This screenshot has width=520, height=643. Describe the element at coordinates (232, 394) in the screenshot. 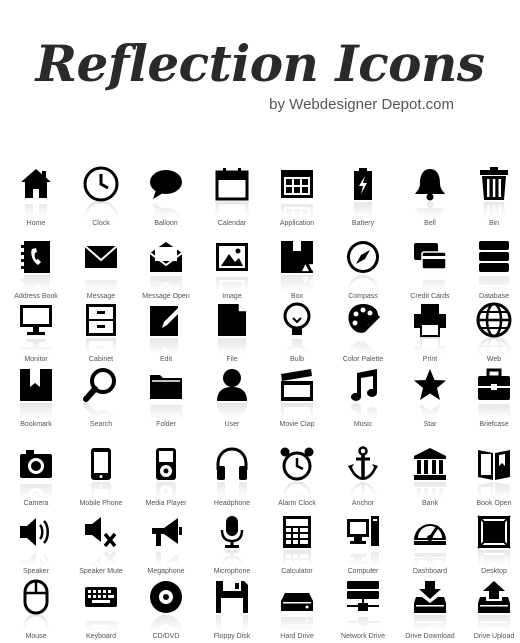

I see `user-icon` at that location.